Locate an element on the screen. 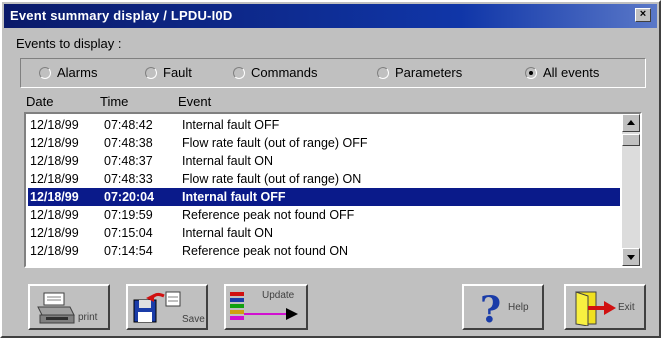 The image size is (661, 338). radio-alarms: Alarms is located at coordinates (68, 72).